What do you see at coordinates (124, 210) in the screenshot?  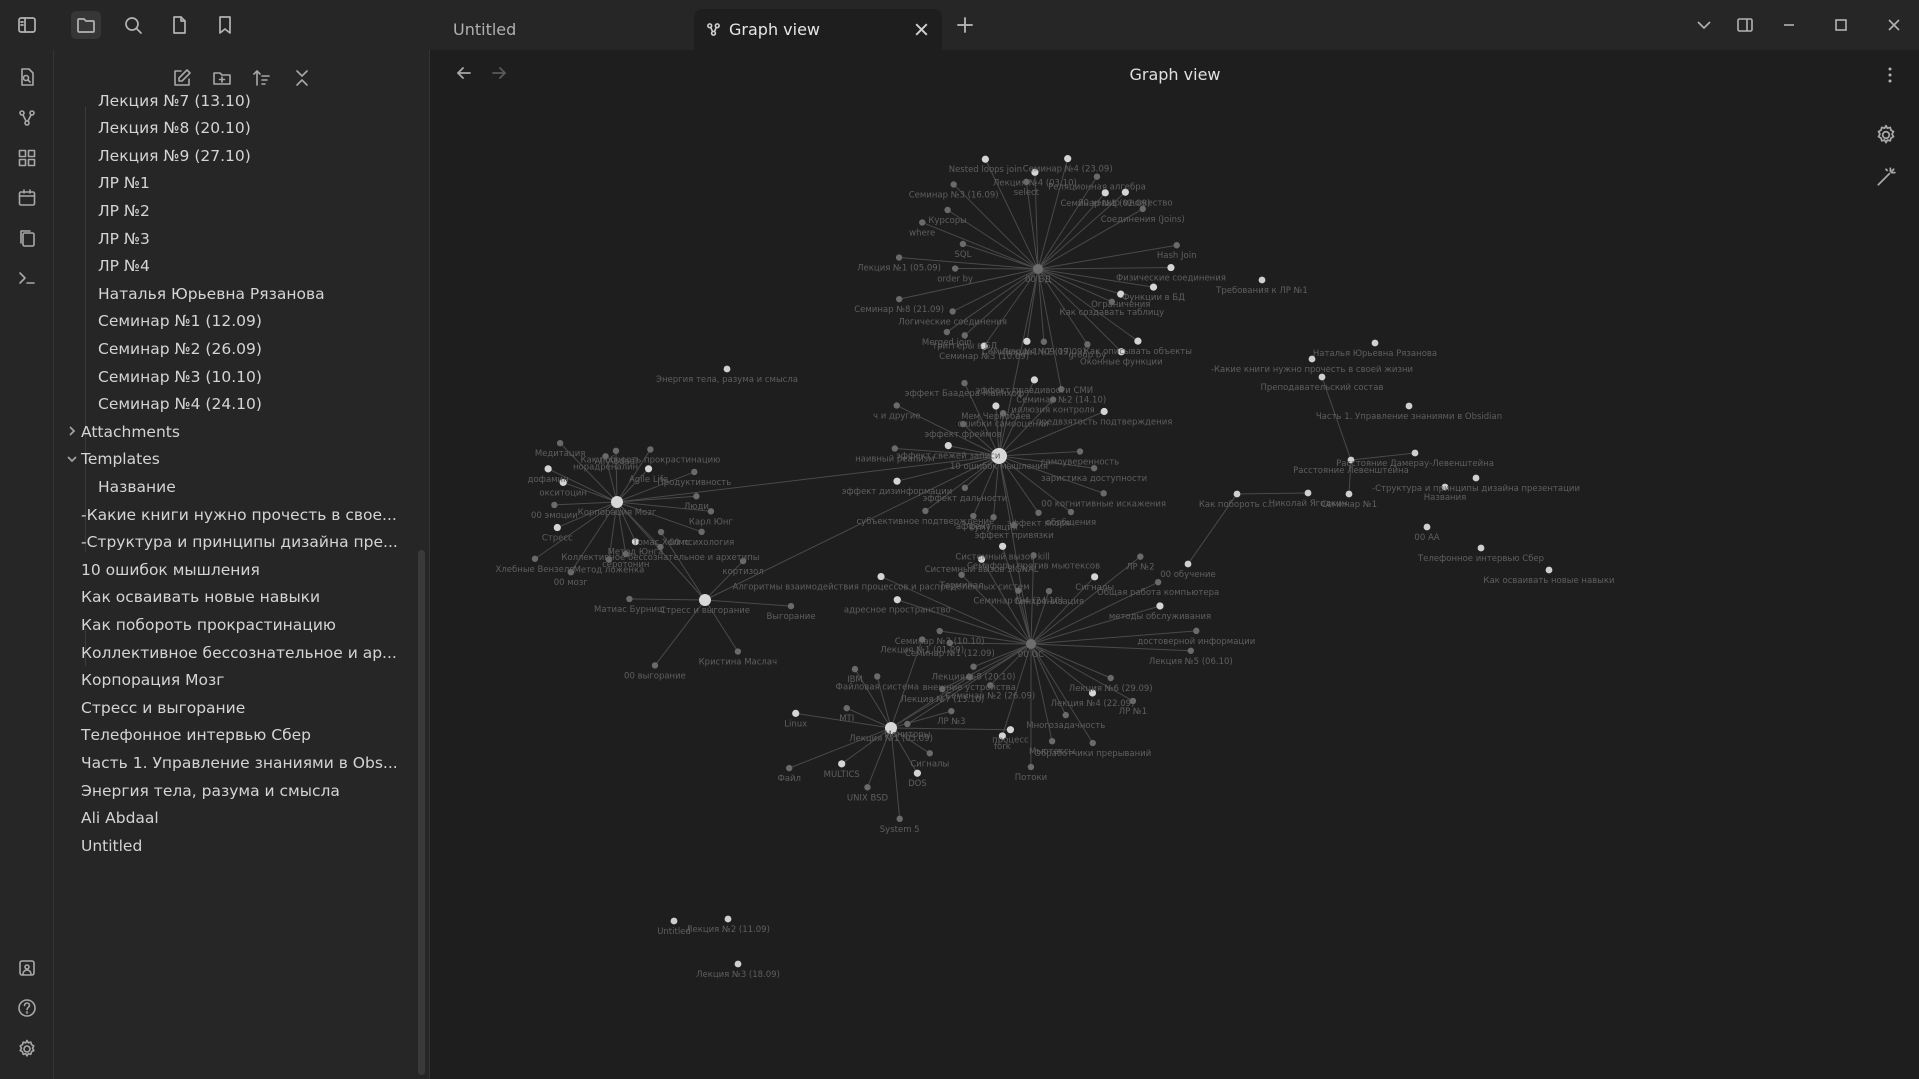 I see `file-item: ЛР №2` at bounding box center [124, 210].